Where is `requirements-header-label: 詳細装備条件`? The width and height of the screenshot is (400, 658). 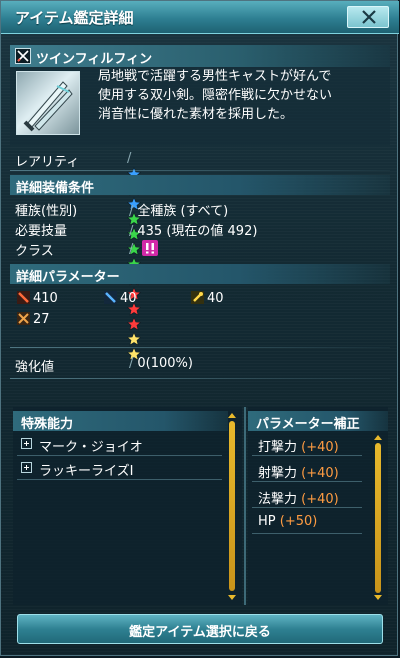
requirements-header-label: 詳細装備条件 is located at coordinates (55, 188).